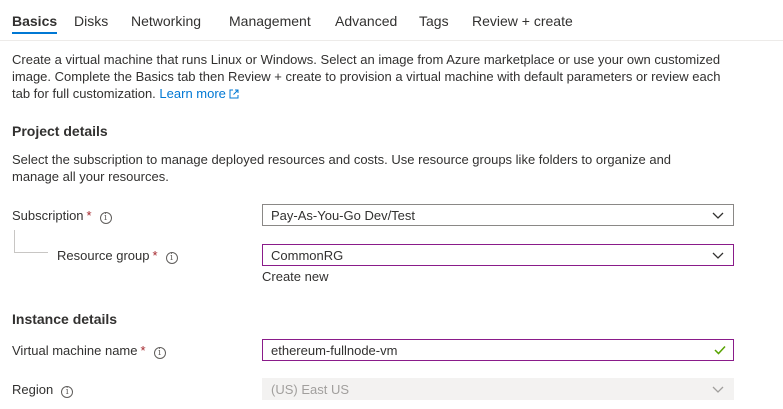 The height and width of the screenshot is (409, 783). Describe the element at coordinates (31, 252) in the screenshot. I see `tree-connector-horizontal` at that location.